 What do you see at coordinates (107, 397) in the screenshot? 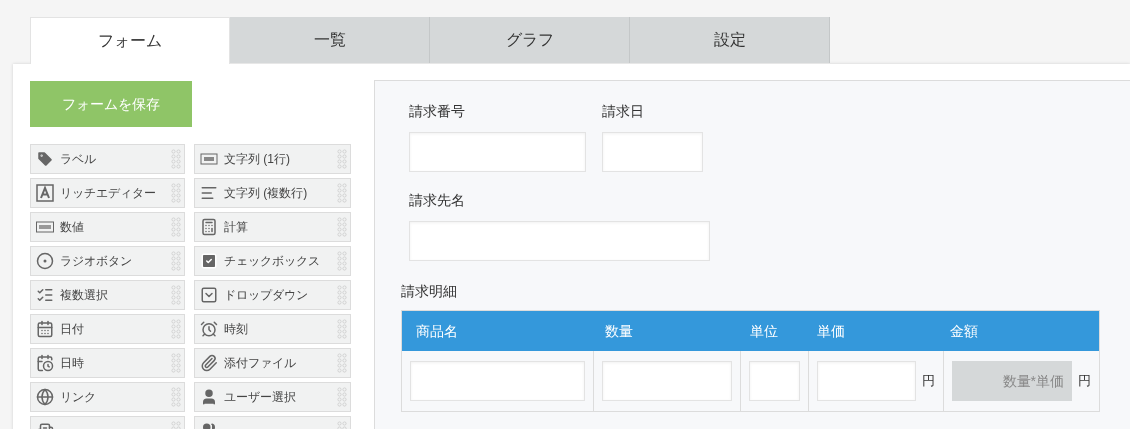
I see `palette-item: リンク` at bounding box center [107, 397].